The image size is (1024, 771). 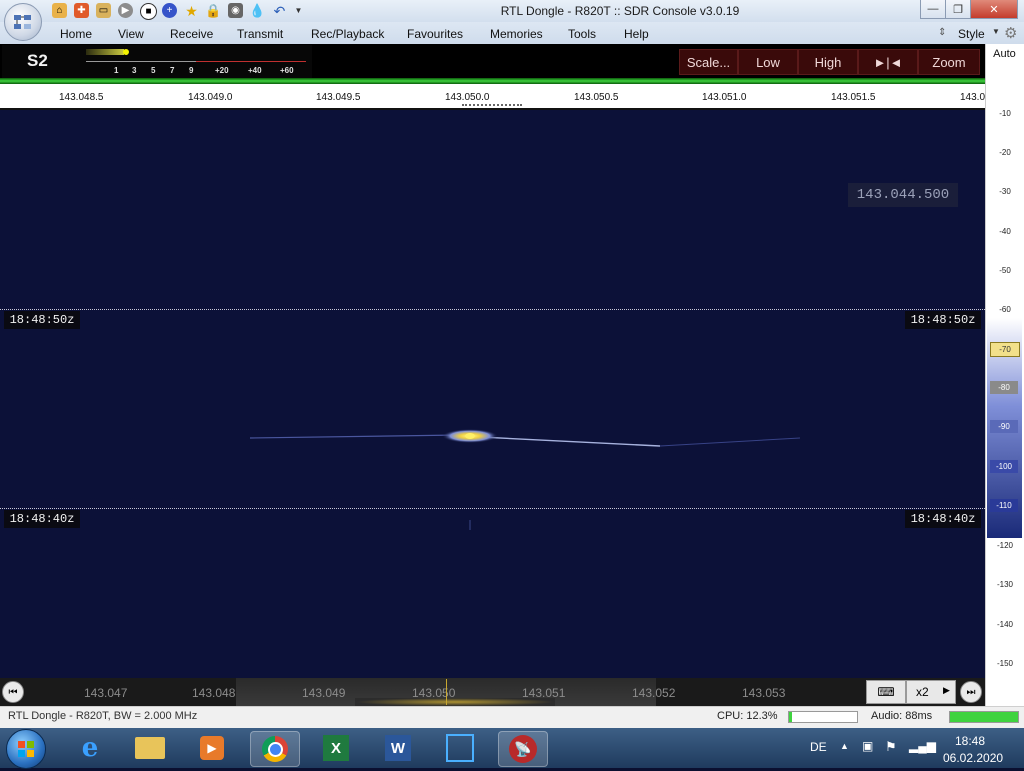 I want to click on audio-status: Audio: 88ms, so click(x=902, y=716).